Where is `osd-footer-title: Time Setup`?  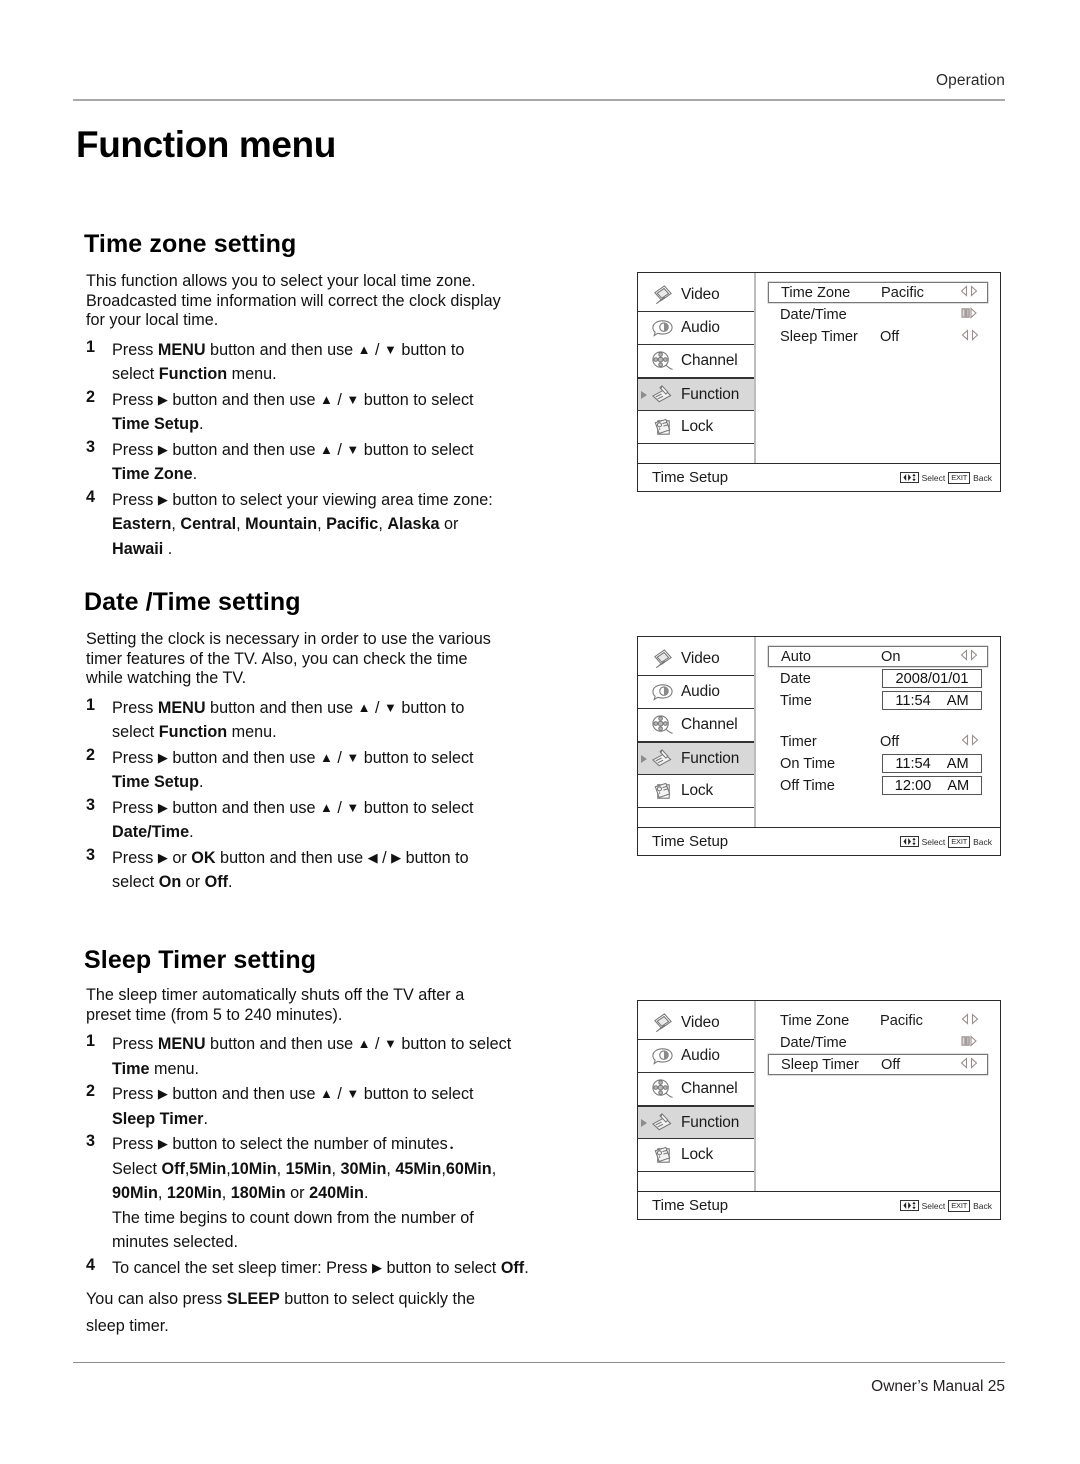 osd-footer-title: Time Setup is located at coordinates (690, 1205).